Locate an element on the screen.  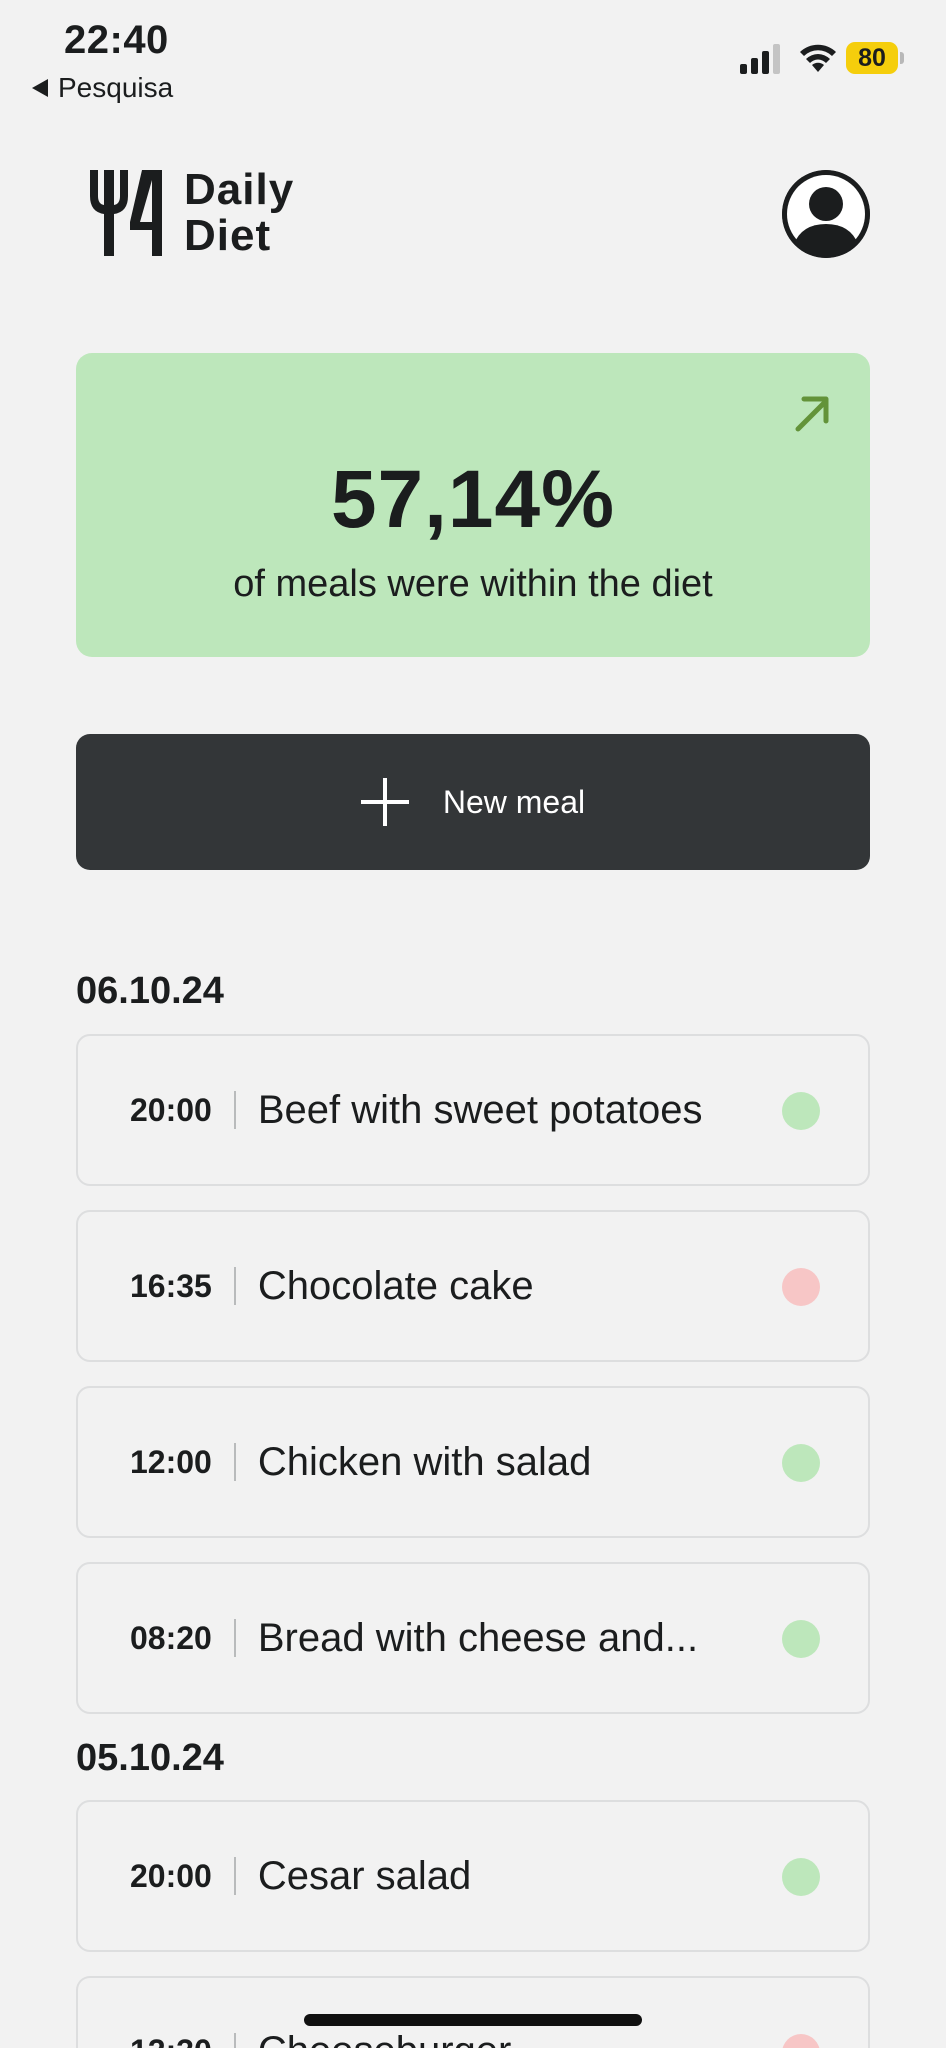
profile-avatar-button is located at coordinates (826, 214).